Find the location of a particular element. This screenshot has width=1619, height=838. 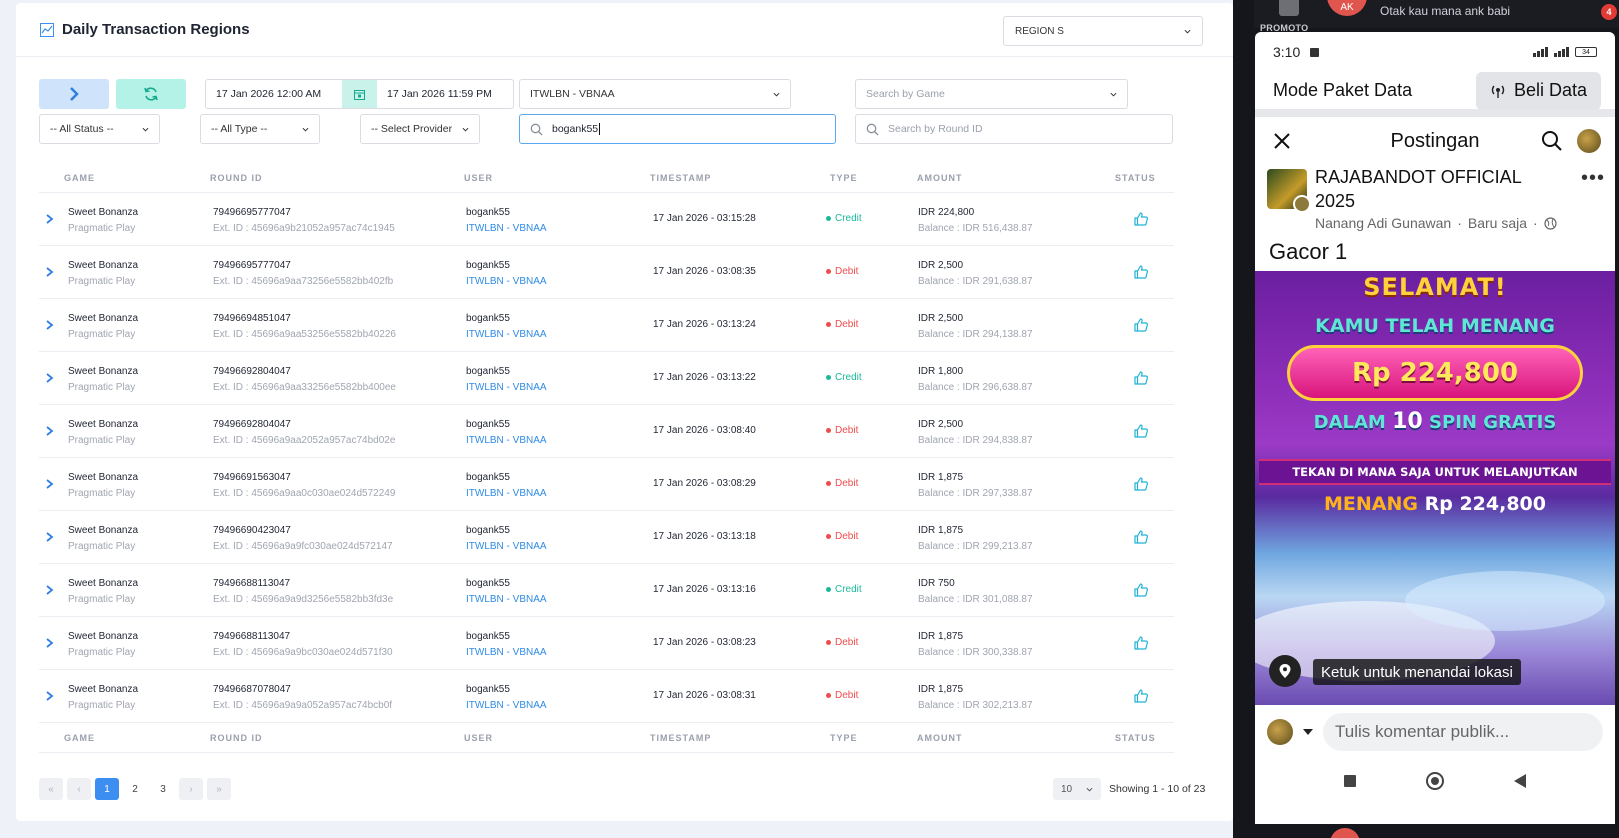

user-search-input: bogank55 is located at coordinates (677, 129).